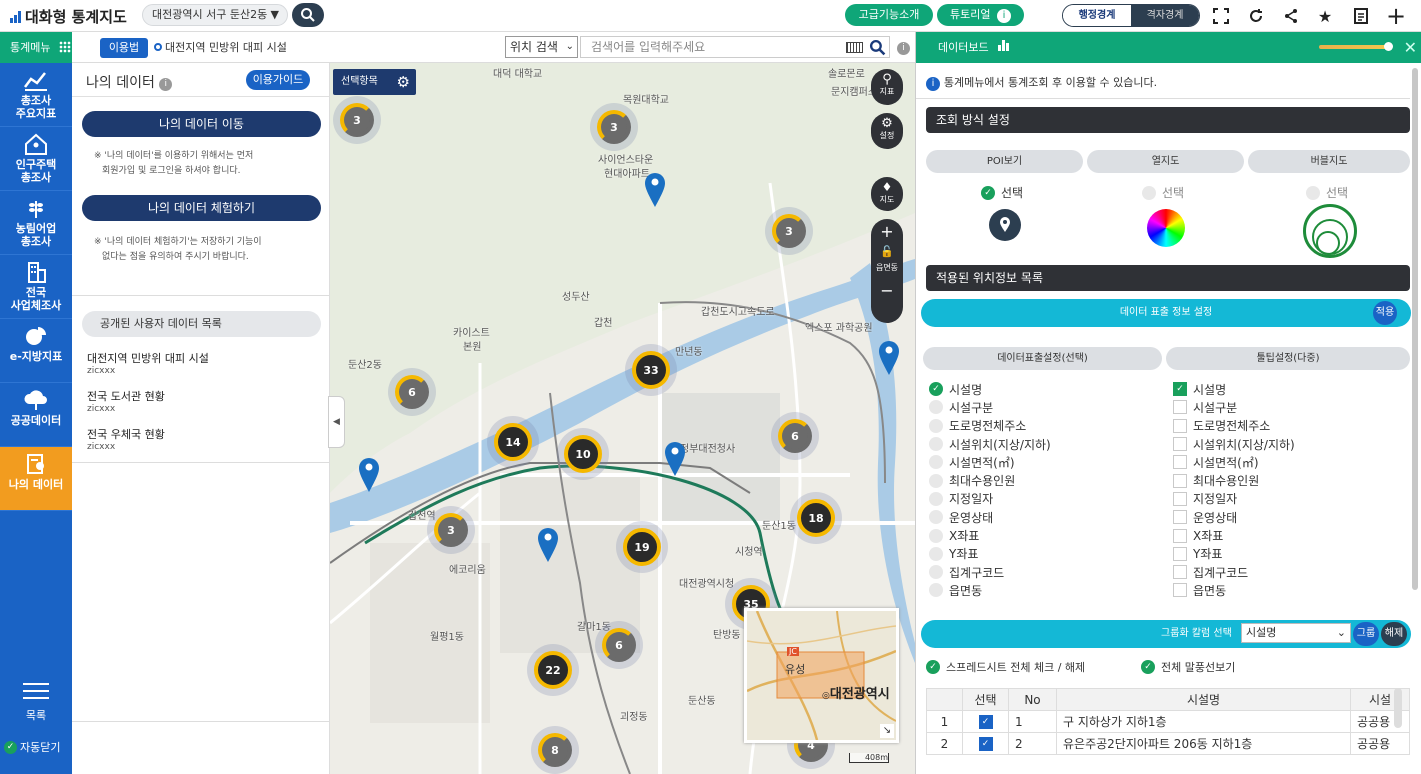  Describe the element at coordinates (68, 16) in the screenshot. I see `app-logo: 대화형 통계지도` at that location.